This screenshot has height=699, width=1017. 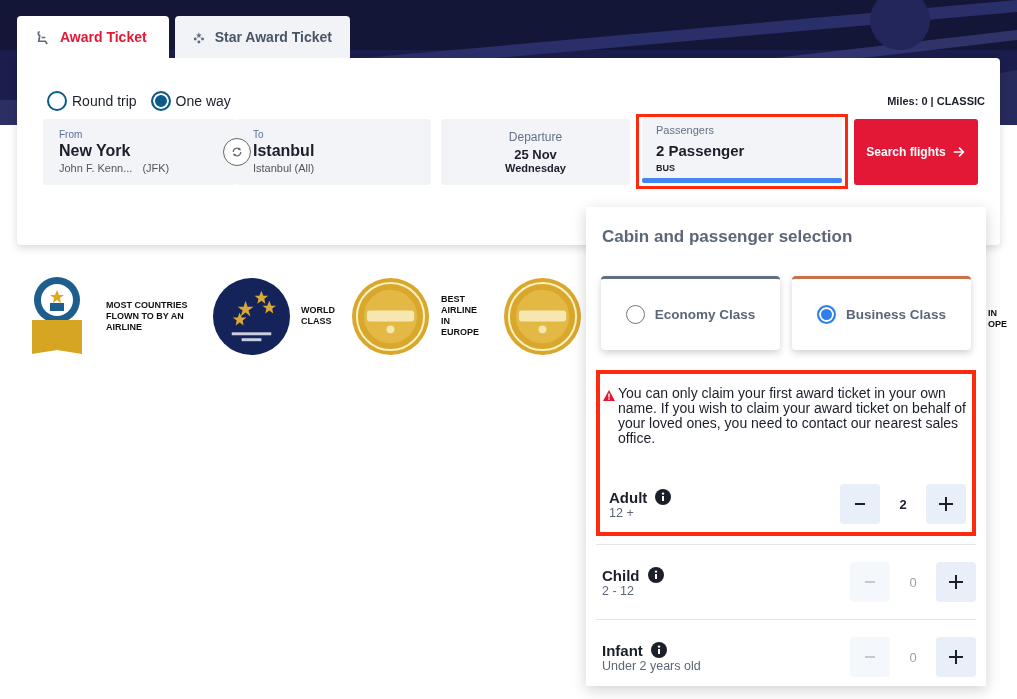 I want to click on award-caption: BEST AIRLINE IN EUROPE, so click(x=460, y=316).